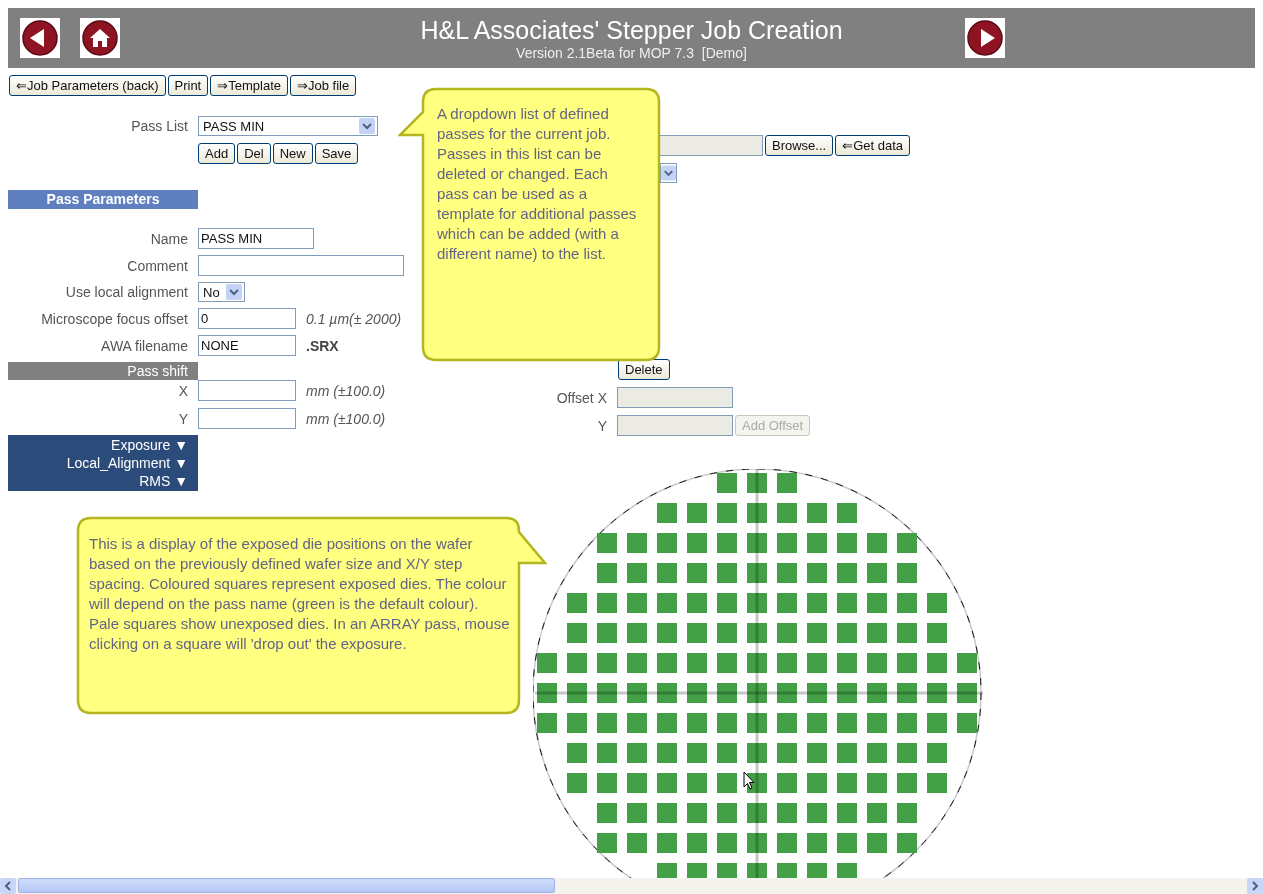  I want to click on scroll-thumb, so click(286, 885).